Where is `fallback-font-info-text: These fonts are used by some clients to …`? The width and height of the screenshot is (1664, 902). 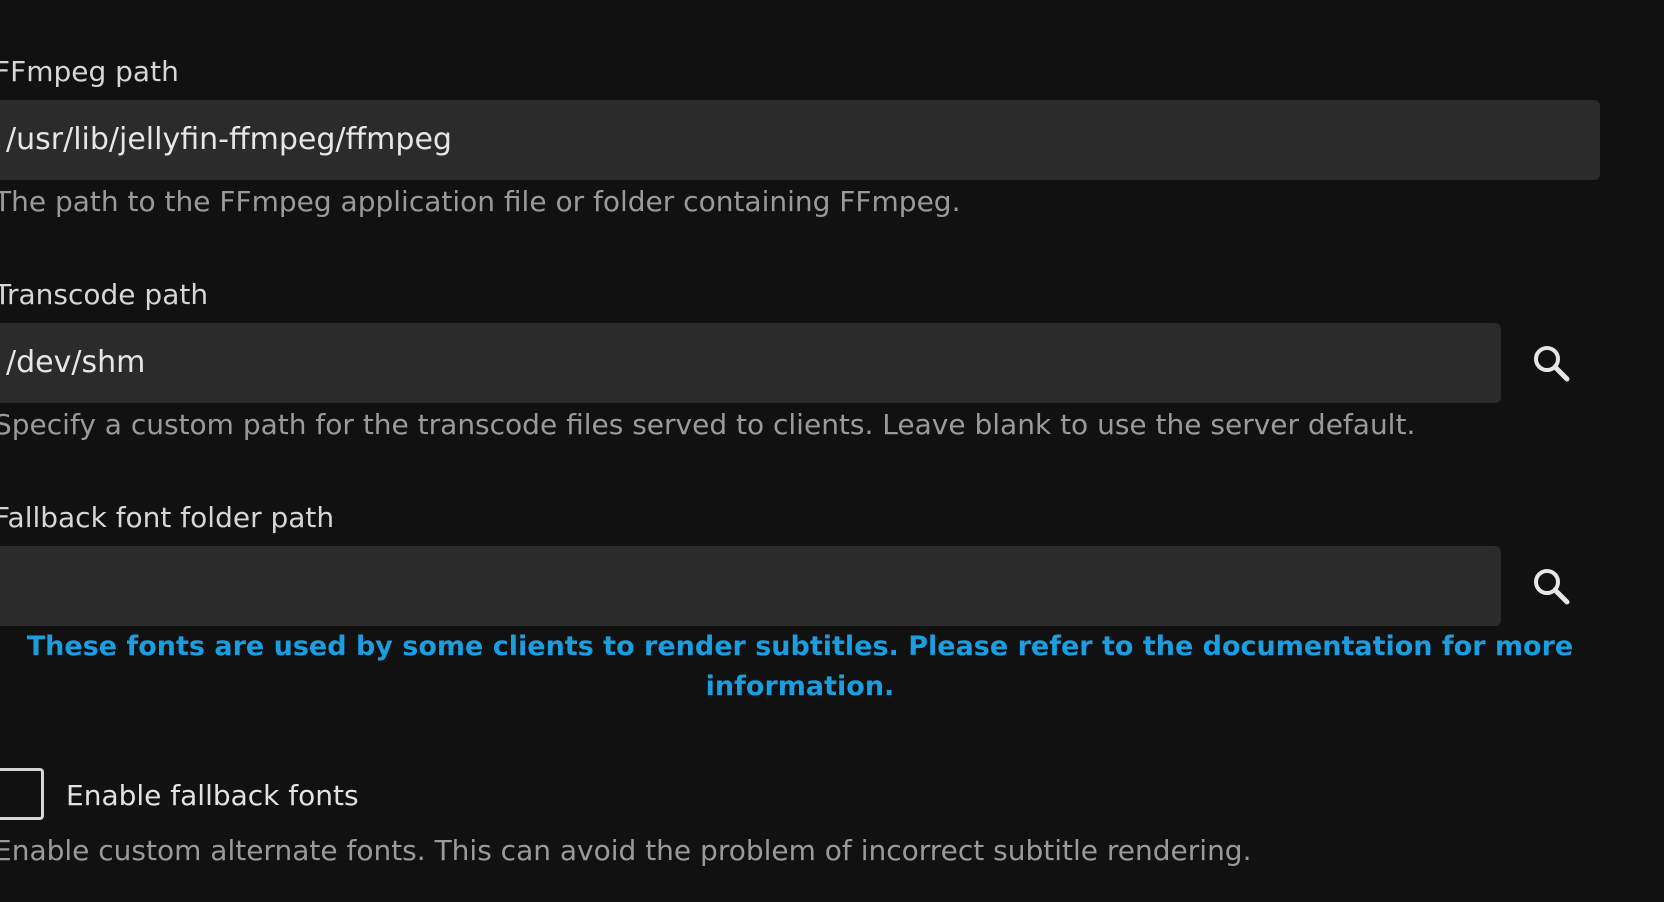
fallback-font-info-text: These fonts are used by some clients to … is located at coordinates (800, 666).